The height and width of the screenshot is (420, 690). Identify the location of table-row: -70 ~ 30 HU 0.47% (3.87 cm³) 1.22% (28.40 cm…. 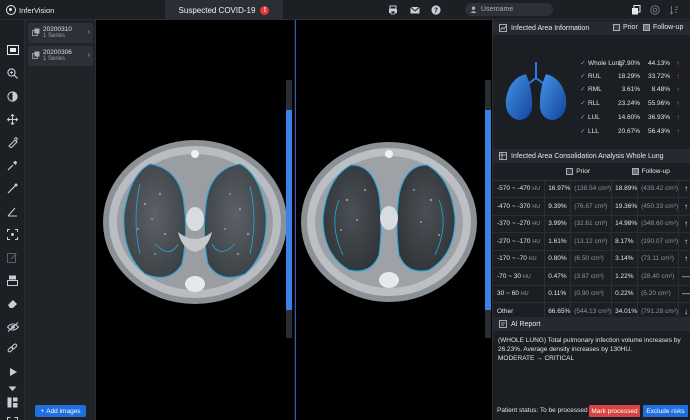
(591, 276).